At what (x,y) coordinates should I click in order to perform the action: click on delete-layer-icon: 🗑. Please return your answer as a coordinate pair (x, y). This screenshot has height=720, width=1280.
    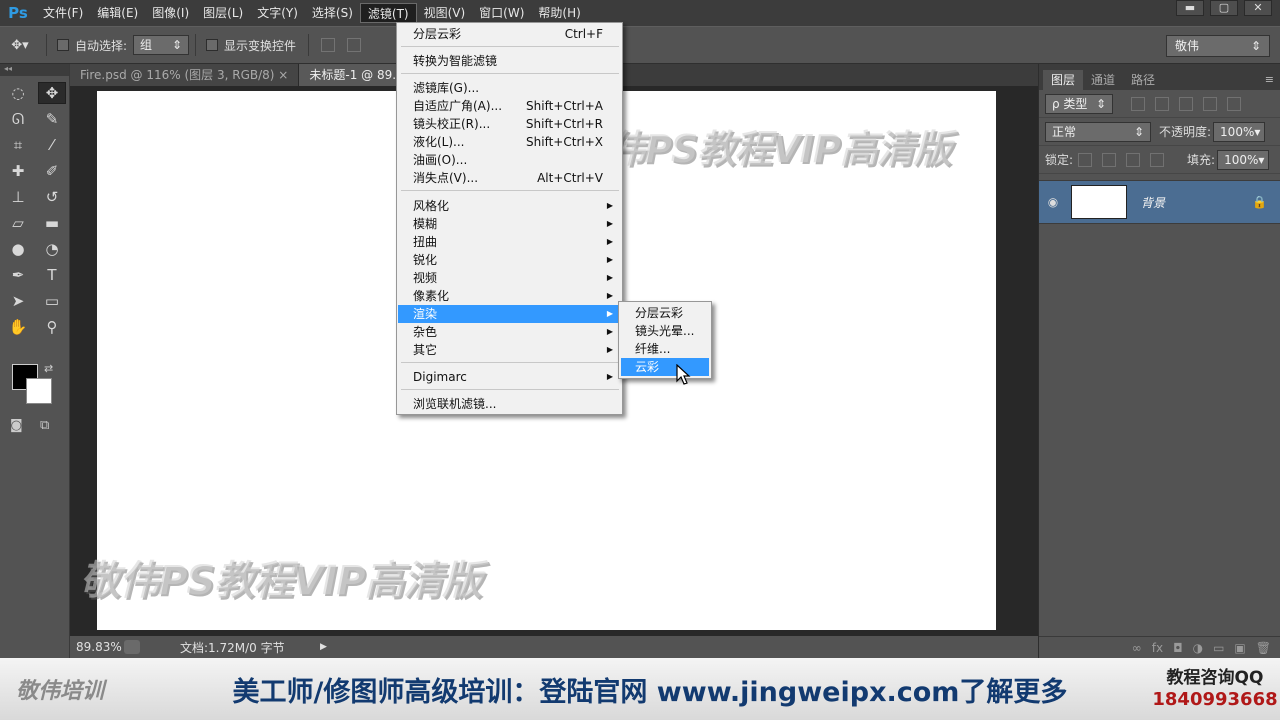
    Looking at the image, I should click on (1263, 648).